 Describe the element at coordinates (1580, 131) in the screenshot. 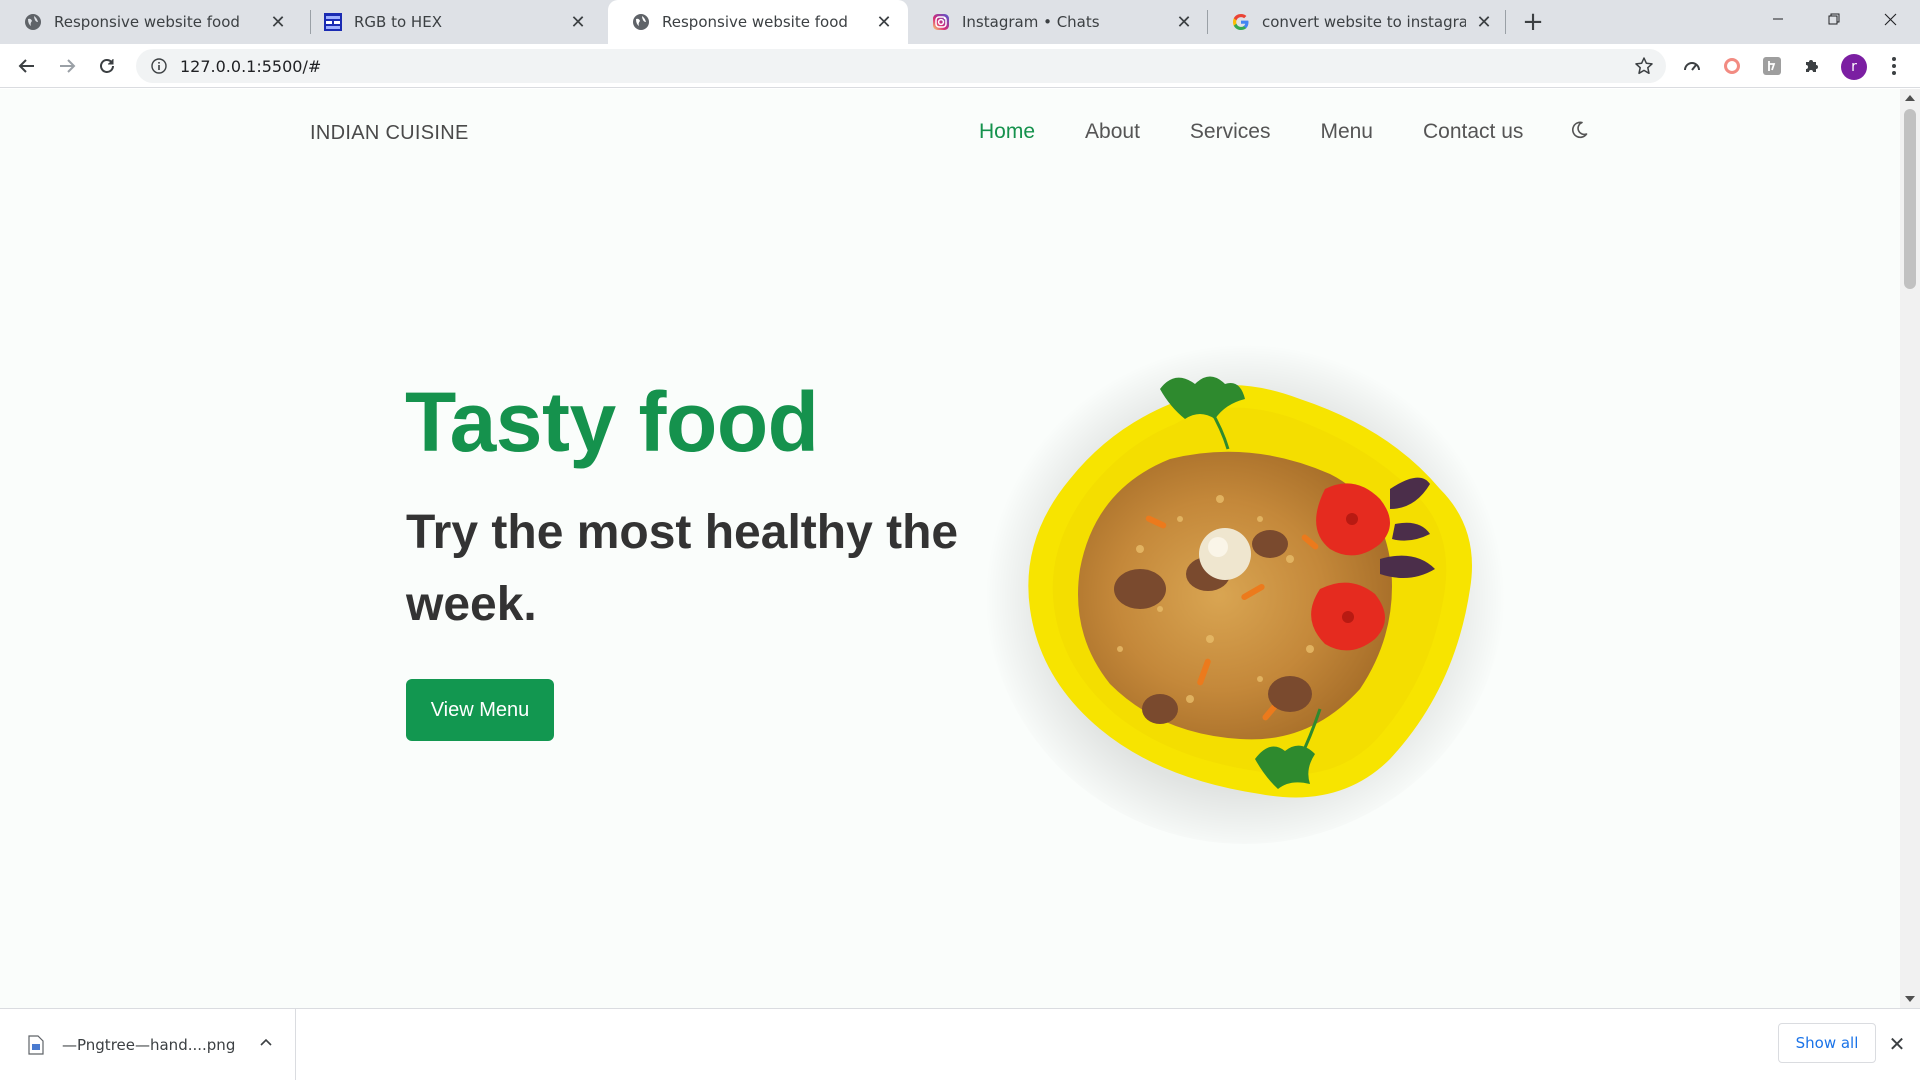

I see `moon-icon` at that location.